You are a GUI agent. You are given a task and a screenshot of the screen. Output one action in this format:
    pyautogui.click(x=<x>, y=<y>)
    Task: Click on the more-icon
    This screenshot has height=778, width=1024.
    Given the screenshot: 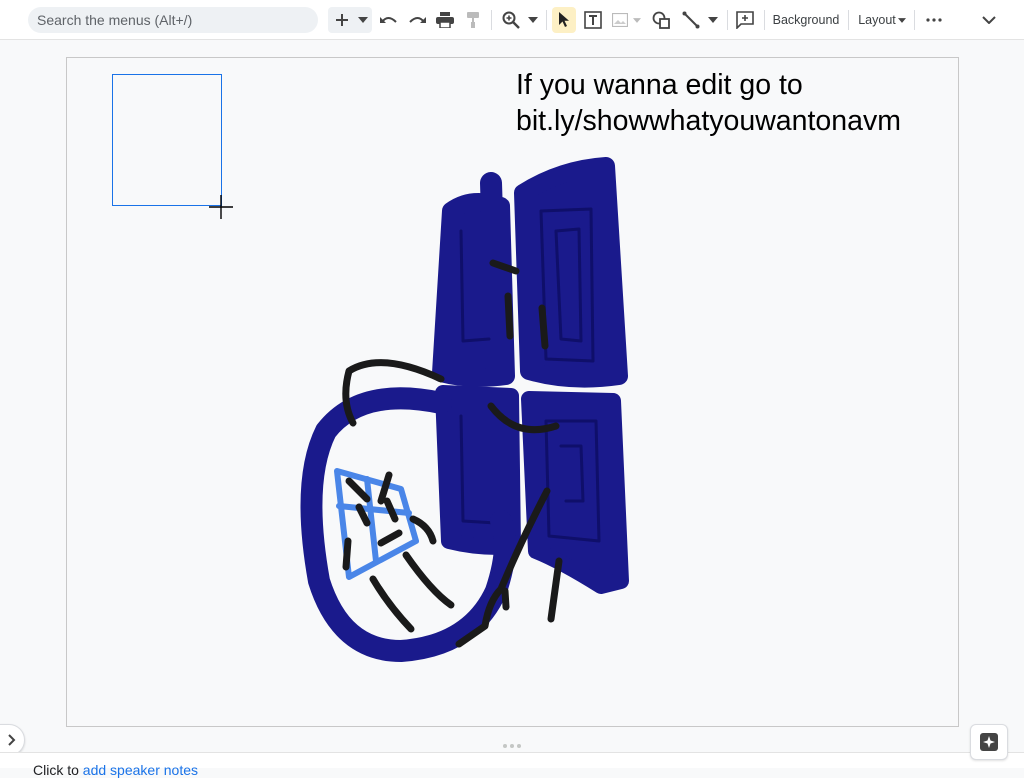 What is the action you would take?
    pyautogui.click(x=934, y=20)
    